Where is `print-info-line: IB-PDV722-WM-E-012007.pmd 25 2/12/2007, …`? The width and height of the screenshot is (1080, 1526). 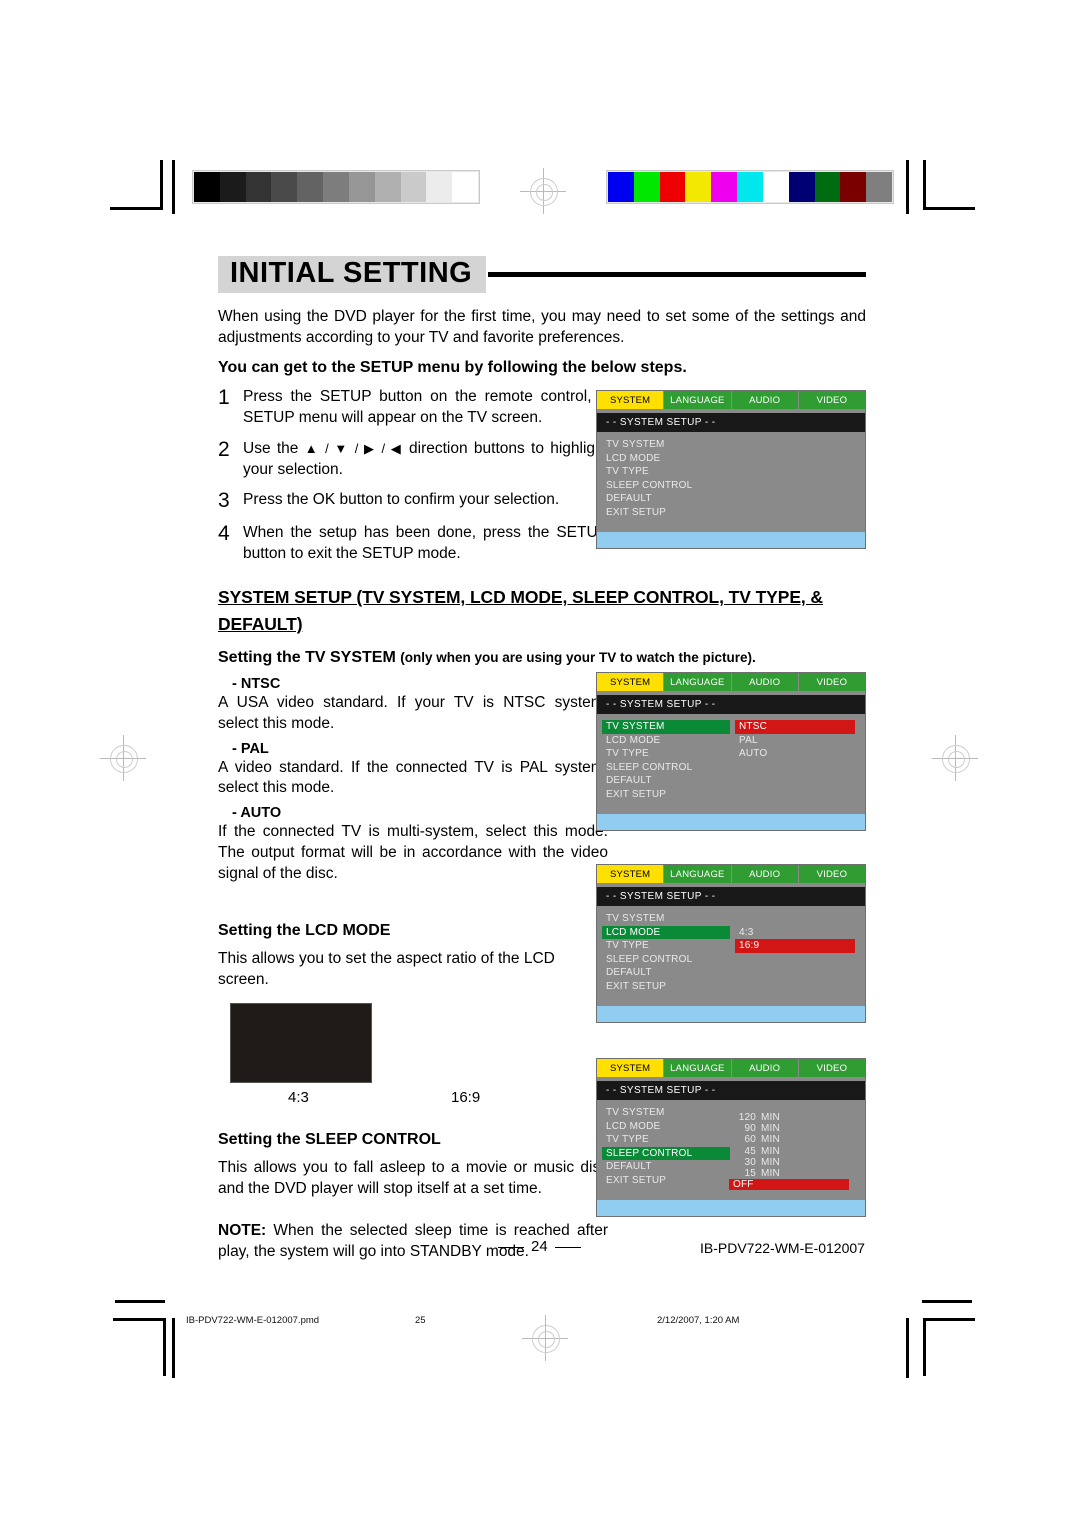
print-info-line: IB-PDV722-WM-E-012007.pmd 25 2/12/2007, … is located at coordinates (540, 1325).